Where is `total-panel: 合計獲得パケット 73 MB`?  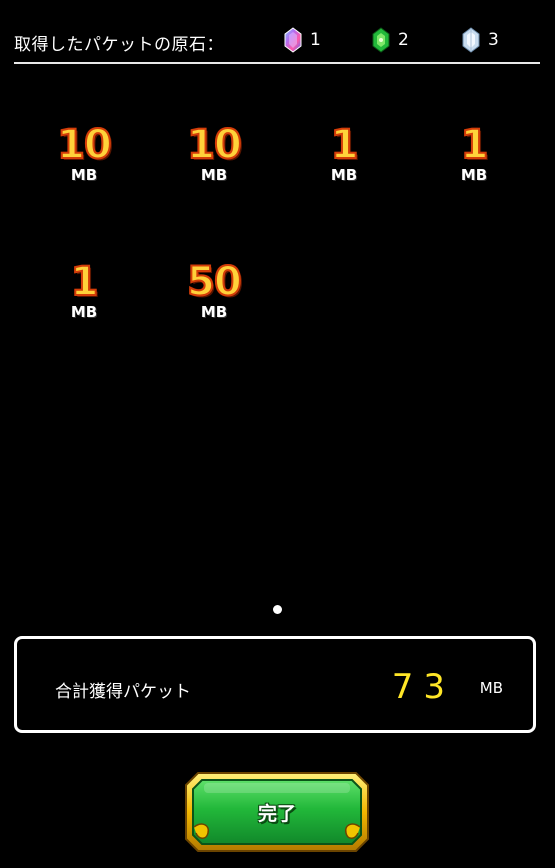
total-panel: 合計獲得パケット 73 MB is located at coordinates (275, 684).